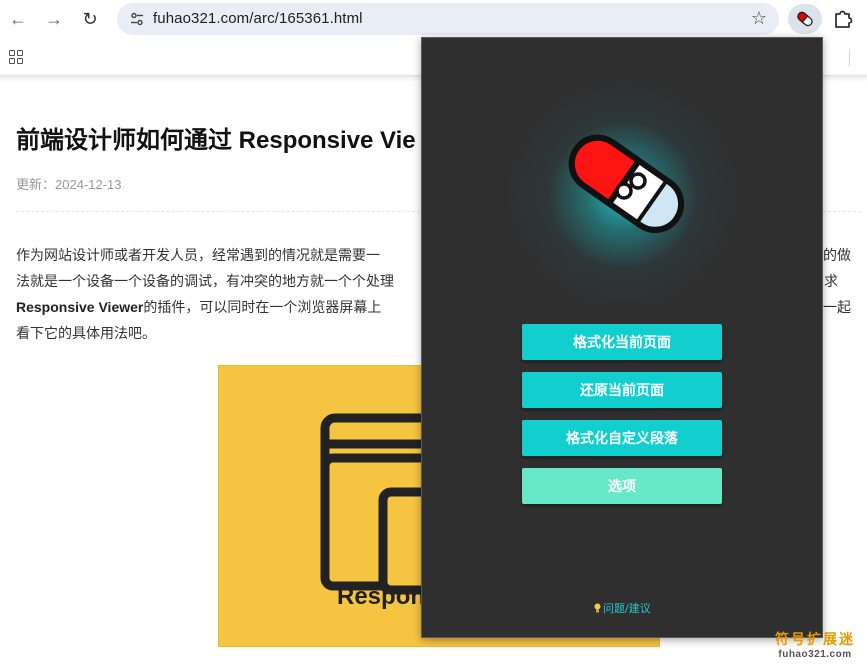 The image size is (867, 669). What do you see at coordinates (258, 18) in the screenshot?
I see `url-text: fuhao321.com/arc/165361.html` at bounding box center [258, 18].